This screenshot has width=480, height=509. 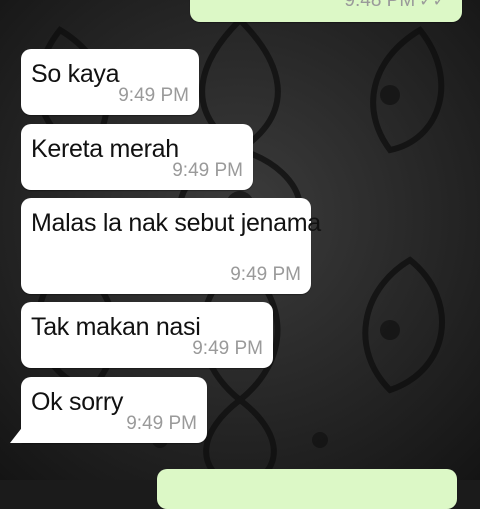 I want to click on outgoing-message-bubble, so click(x=307, y=489).